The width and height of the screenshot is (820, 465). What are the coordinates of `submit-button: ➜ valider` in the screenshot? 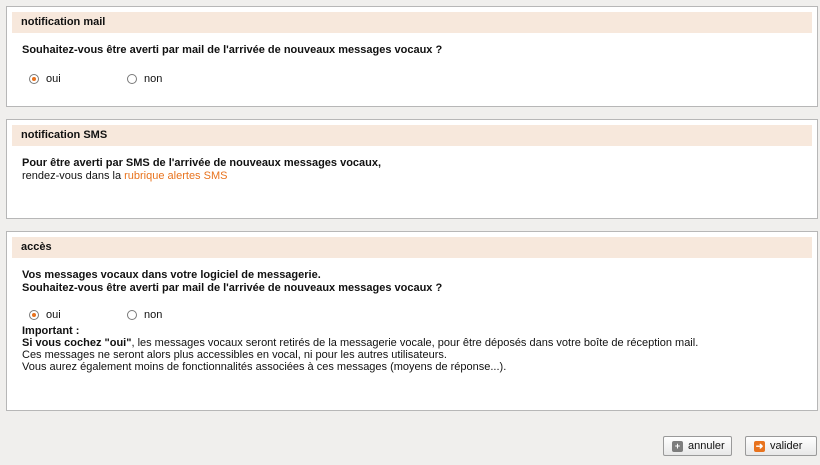 It's located at (781, 446).